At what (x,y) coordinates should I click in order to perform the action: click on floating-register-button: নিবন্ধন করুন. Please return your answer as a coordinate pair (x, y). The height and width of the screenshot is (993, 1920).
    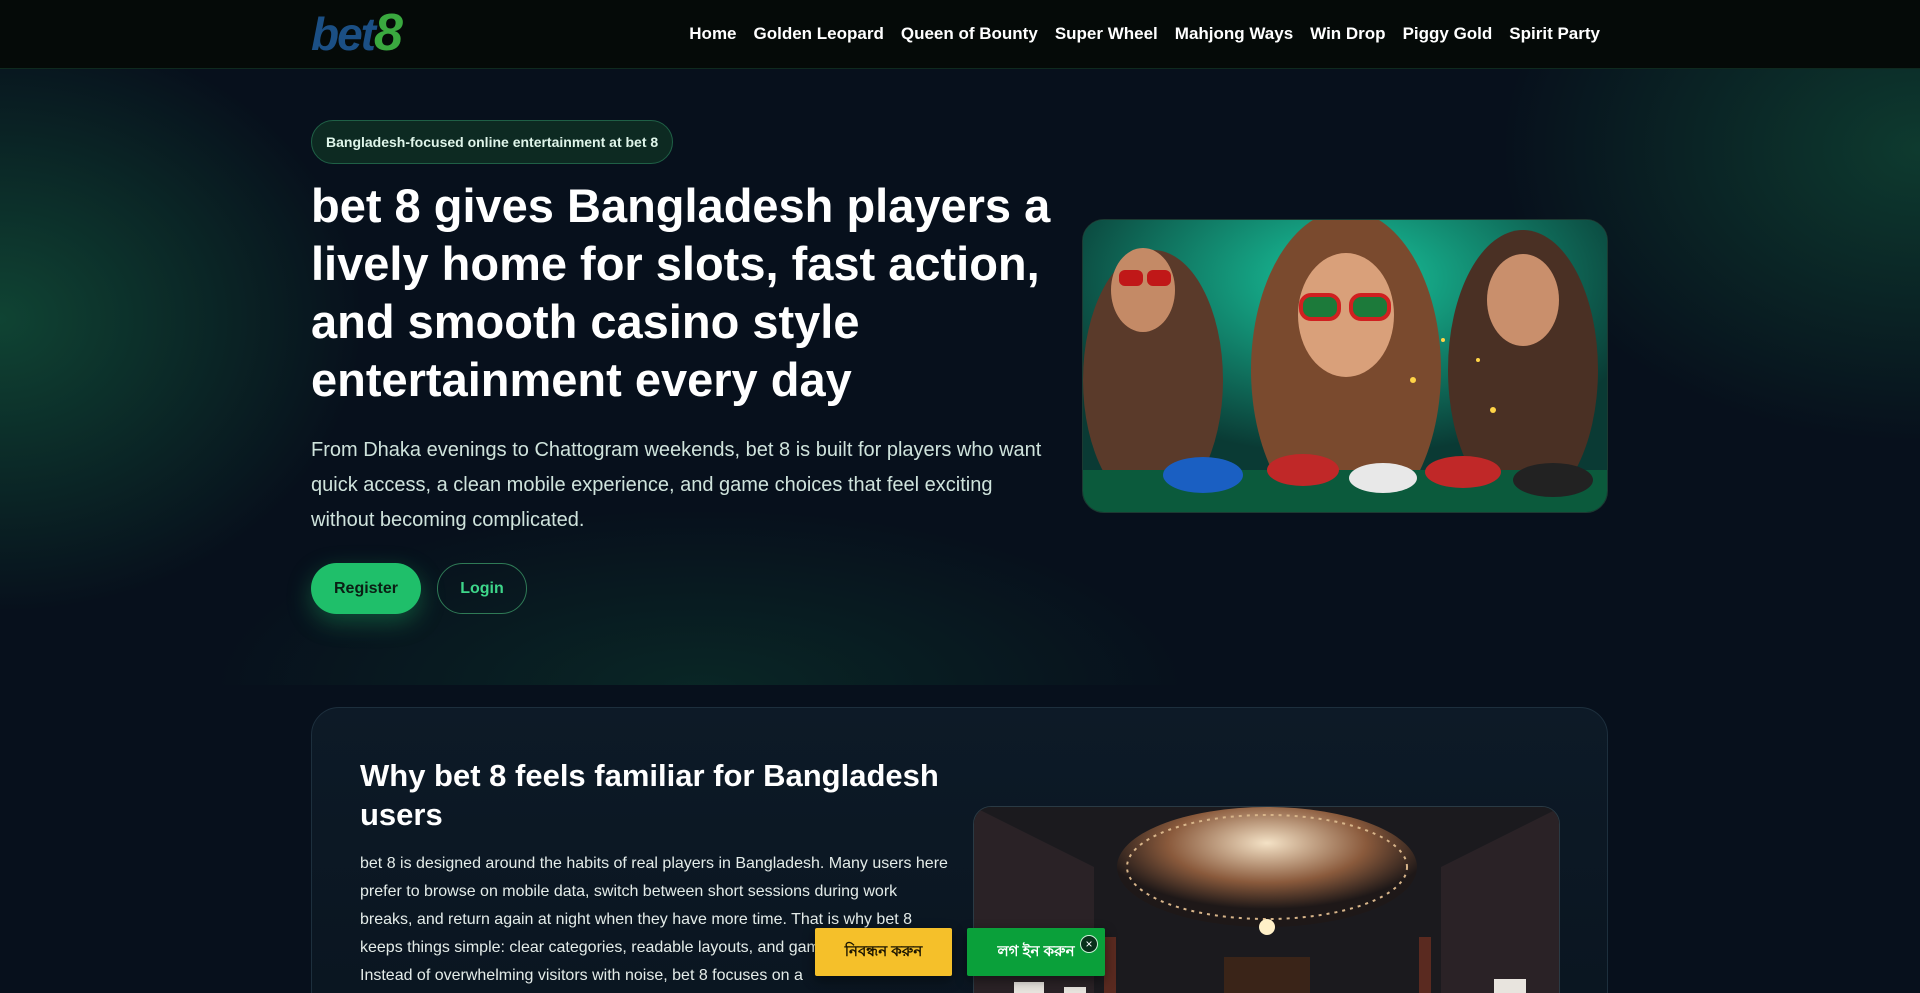
    Looking at the image, I should click on (883, 952).